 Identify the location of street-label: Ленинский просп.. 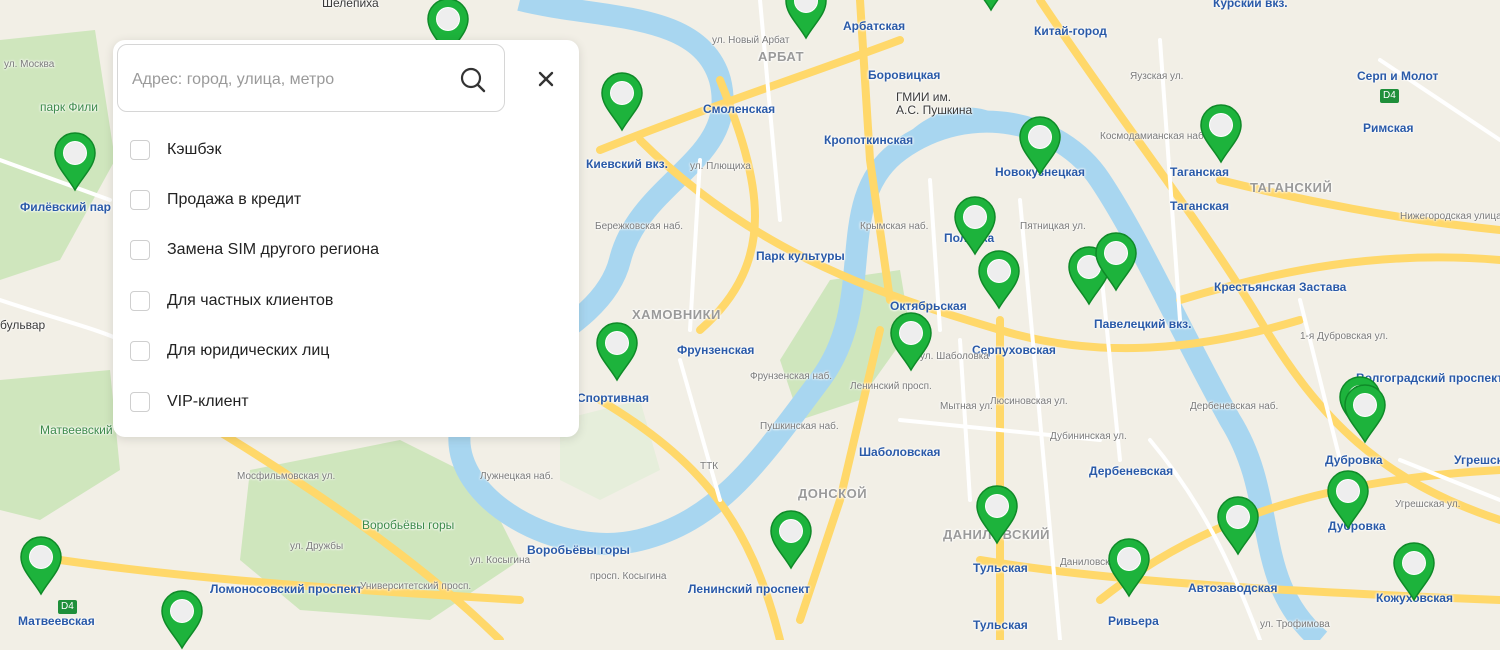
(891, 386).